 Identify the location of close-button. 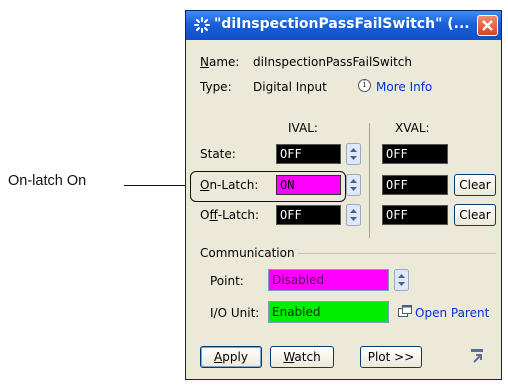
(487, 25).